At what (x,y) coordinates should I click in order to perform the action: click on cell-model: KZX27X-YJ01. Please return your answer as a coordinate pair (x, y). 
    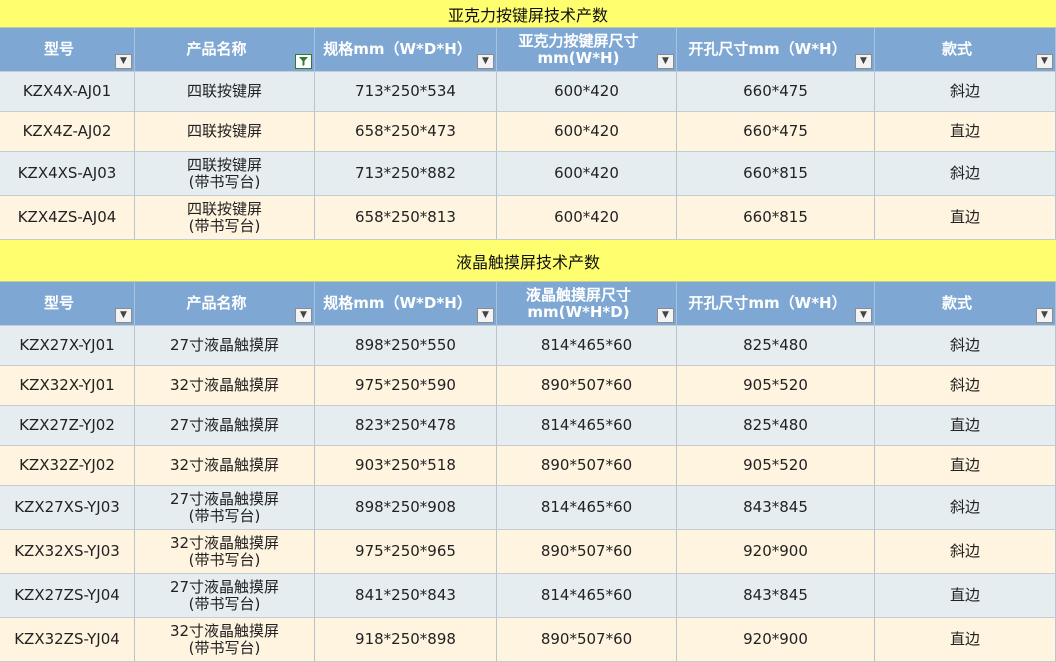
    Looking at the image, I should click on (67, 346).